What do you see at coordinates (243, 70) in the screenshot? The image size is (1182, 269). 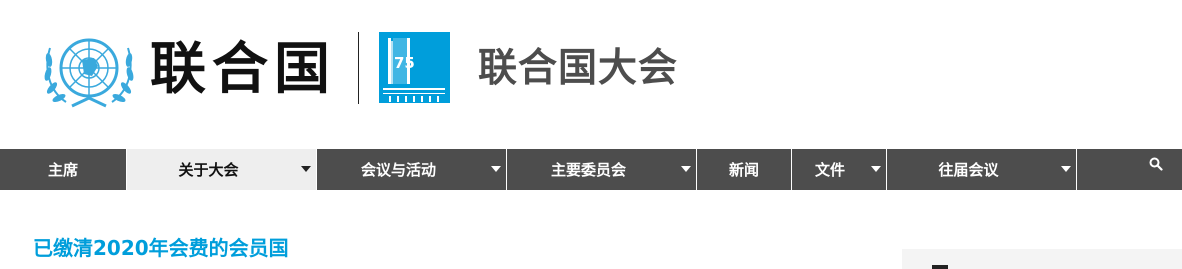 I see `un-wordmark: 联合国` at bounding box center [243, 70].